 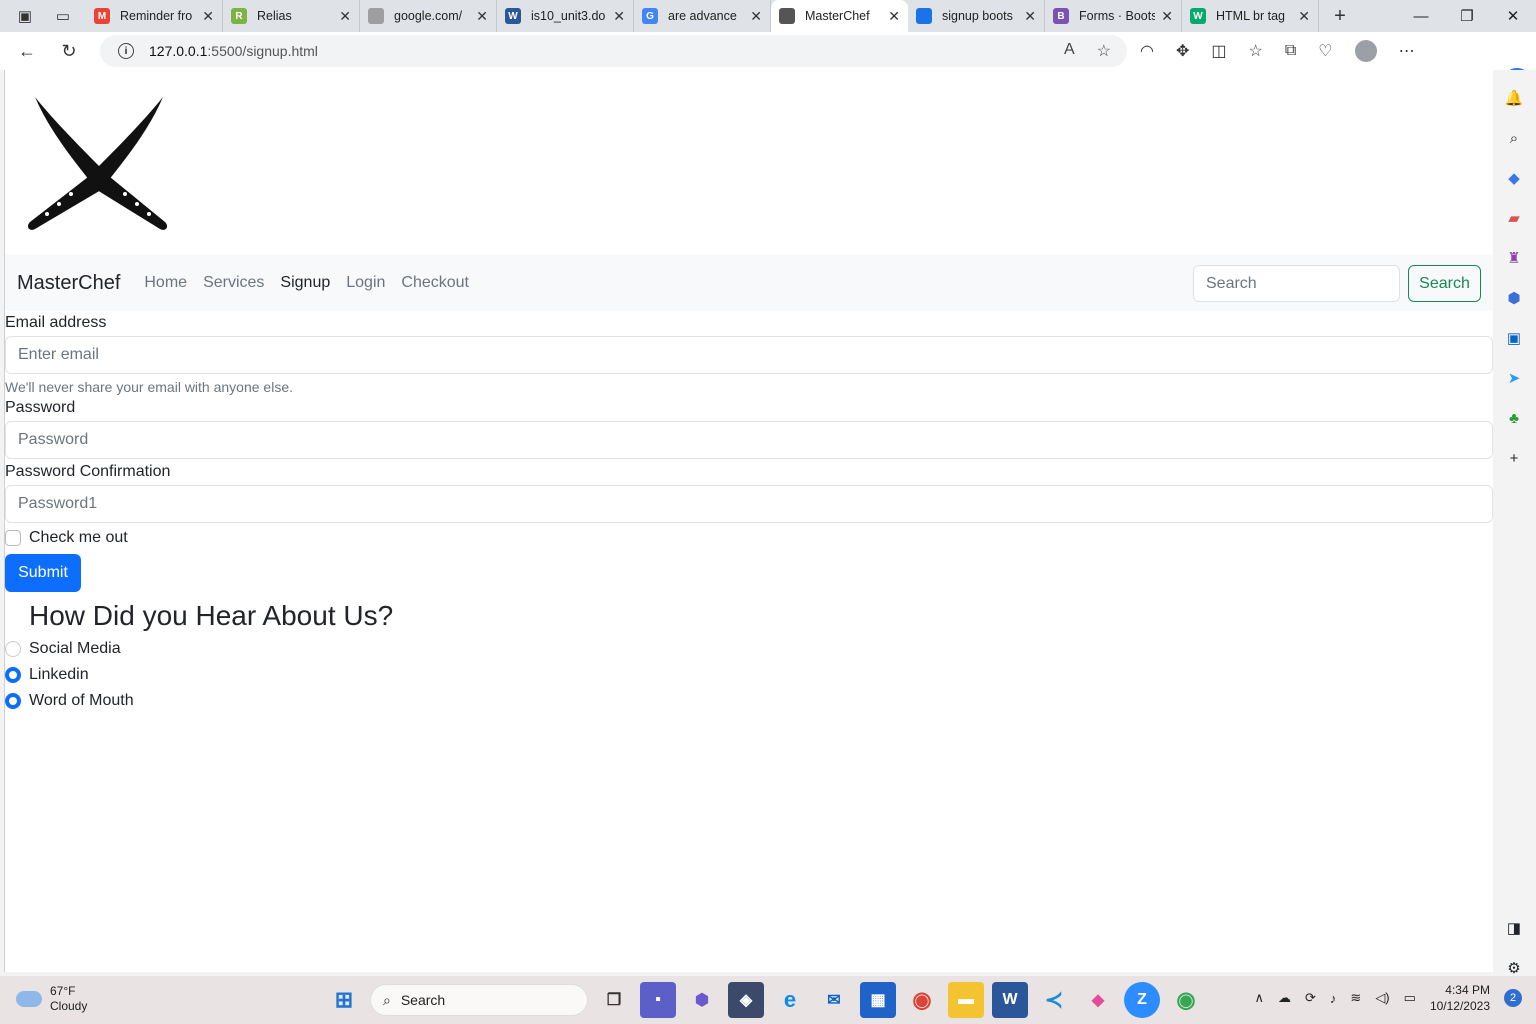 What do you see at coordinates (1142, 1000) in the screenshot?
I see `zoom-icon: Z` at bounding box center [1142, 1000].